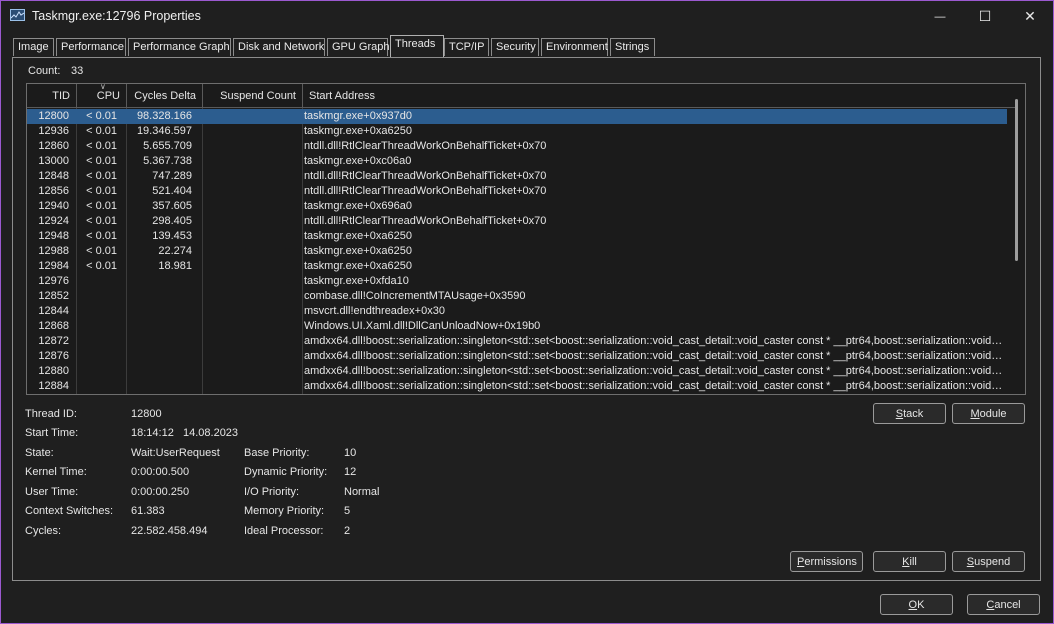 The width and height of the screenshot is (1054, 624). What do you see at coordinates (515, 47) in the screenshot?
I see `tab-security: Security` at bounding box center [515, 47].